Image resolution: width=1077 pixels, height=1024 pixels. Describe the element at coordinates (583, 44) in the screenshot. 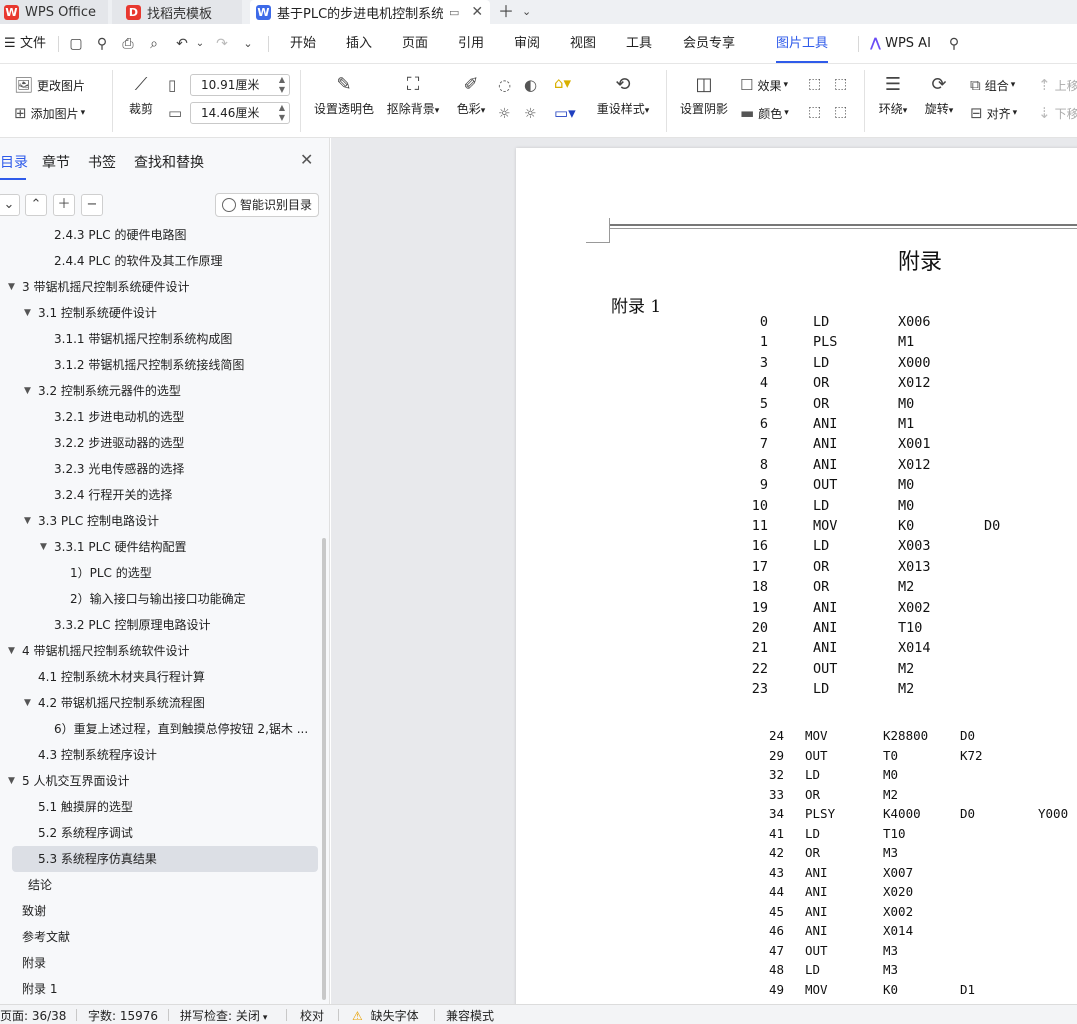

I see `menu-view: 视图` at that location.